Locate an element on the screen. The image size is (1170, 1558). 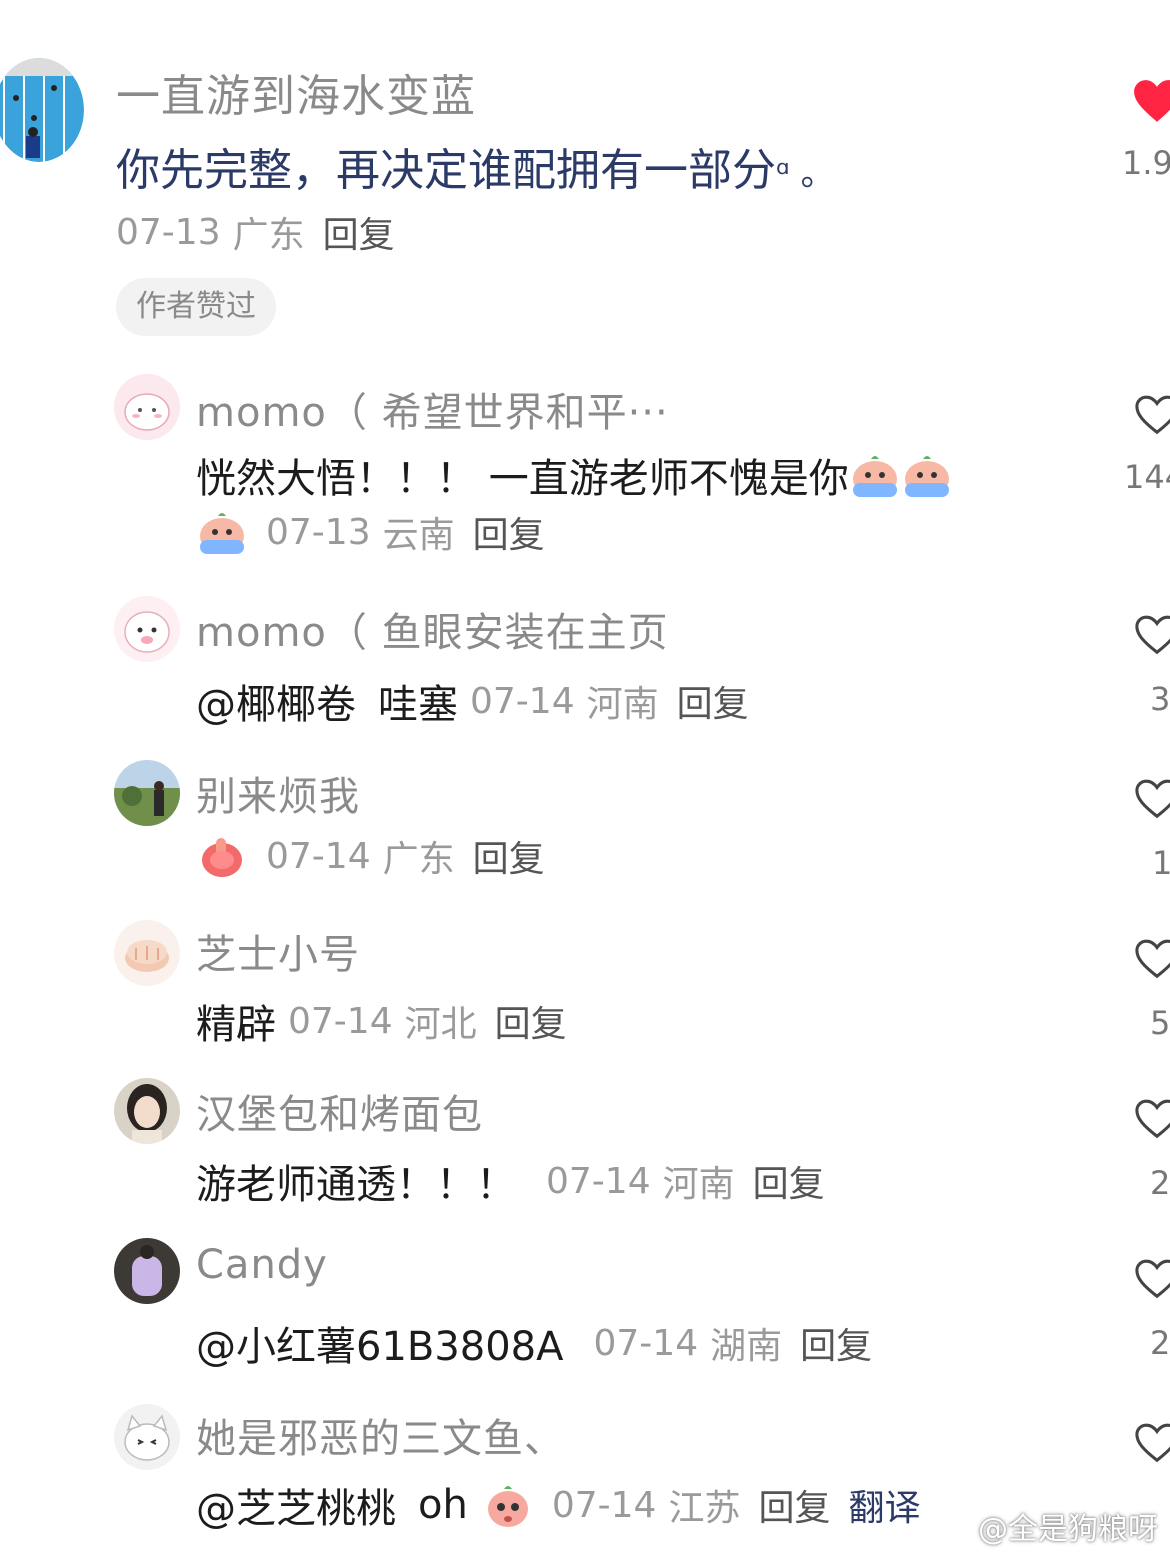
pool-swimmer-avatar-image is located at coordinates (42, 110).